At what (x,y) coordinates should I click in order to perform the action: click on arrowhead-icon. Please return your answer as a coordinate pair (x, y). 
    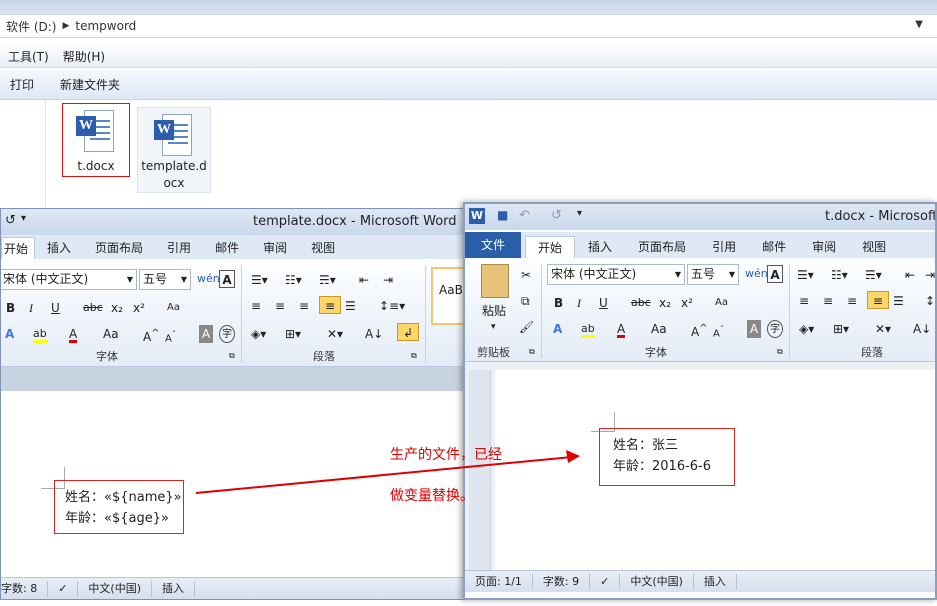
    Looking at the image, I should click on (573, 456).